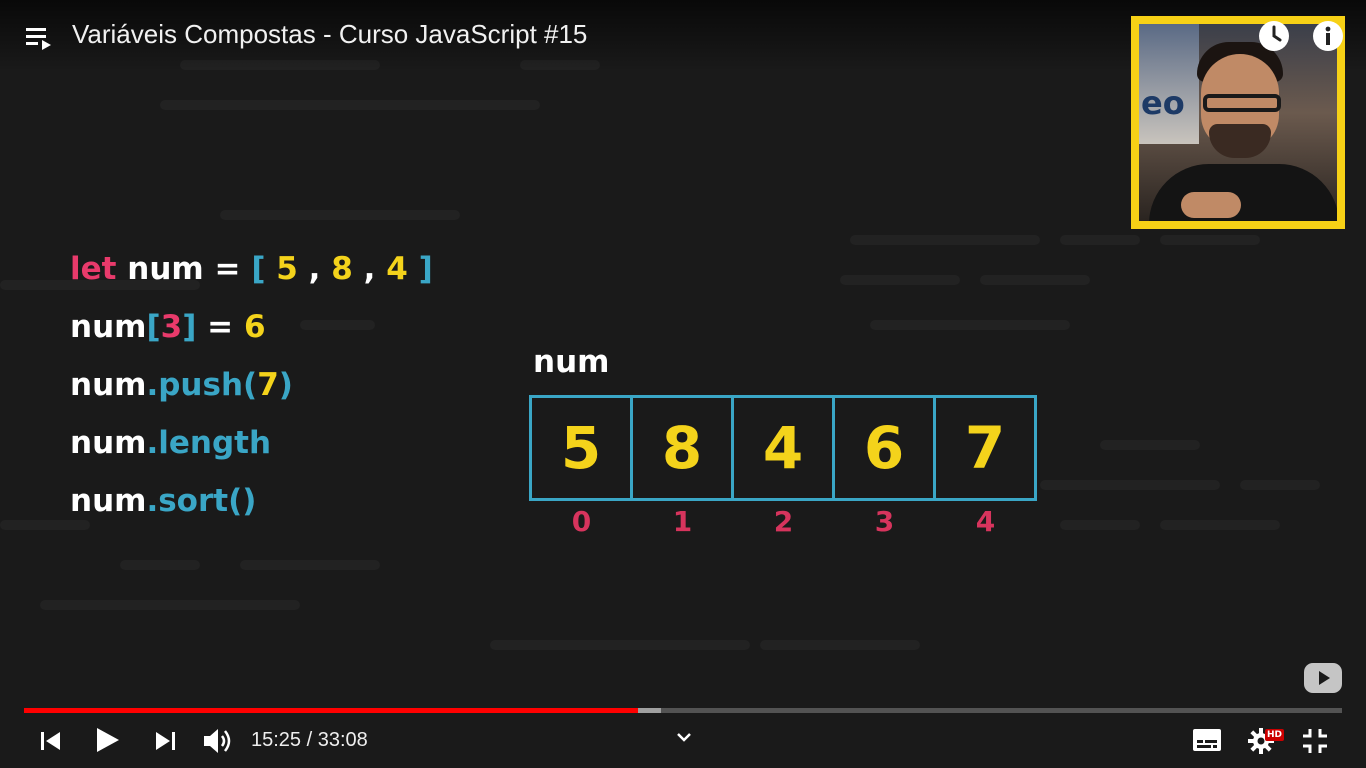 Image resolution: width=1366 pixels, height=768 pixels. I want to click on property-access: .length, so click(209, 443).